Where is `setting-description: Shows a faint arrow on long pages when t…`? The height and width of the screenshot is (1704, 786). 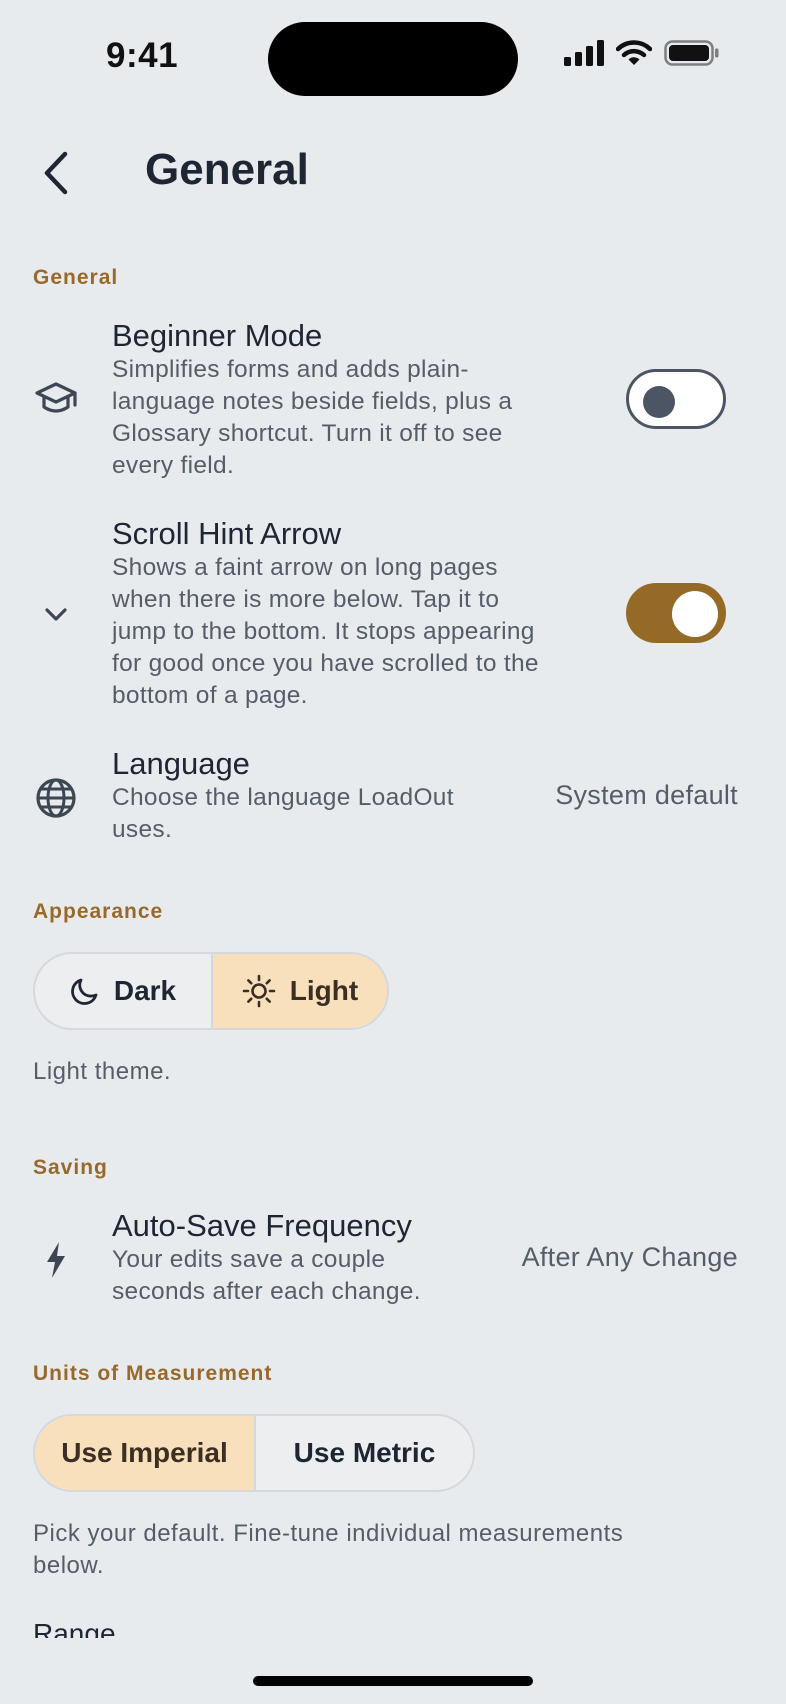
setting-description: Shows a faint arrow on long pages when t… is located at coordinates (325, 631).